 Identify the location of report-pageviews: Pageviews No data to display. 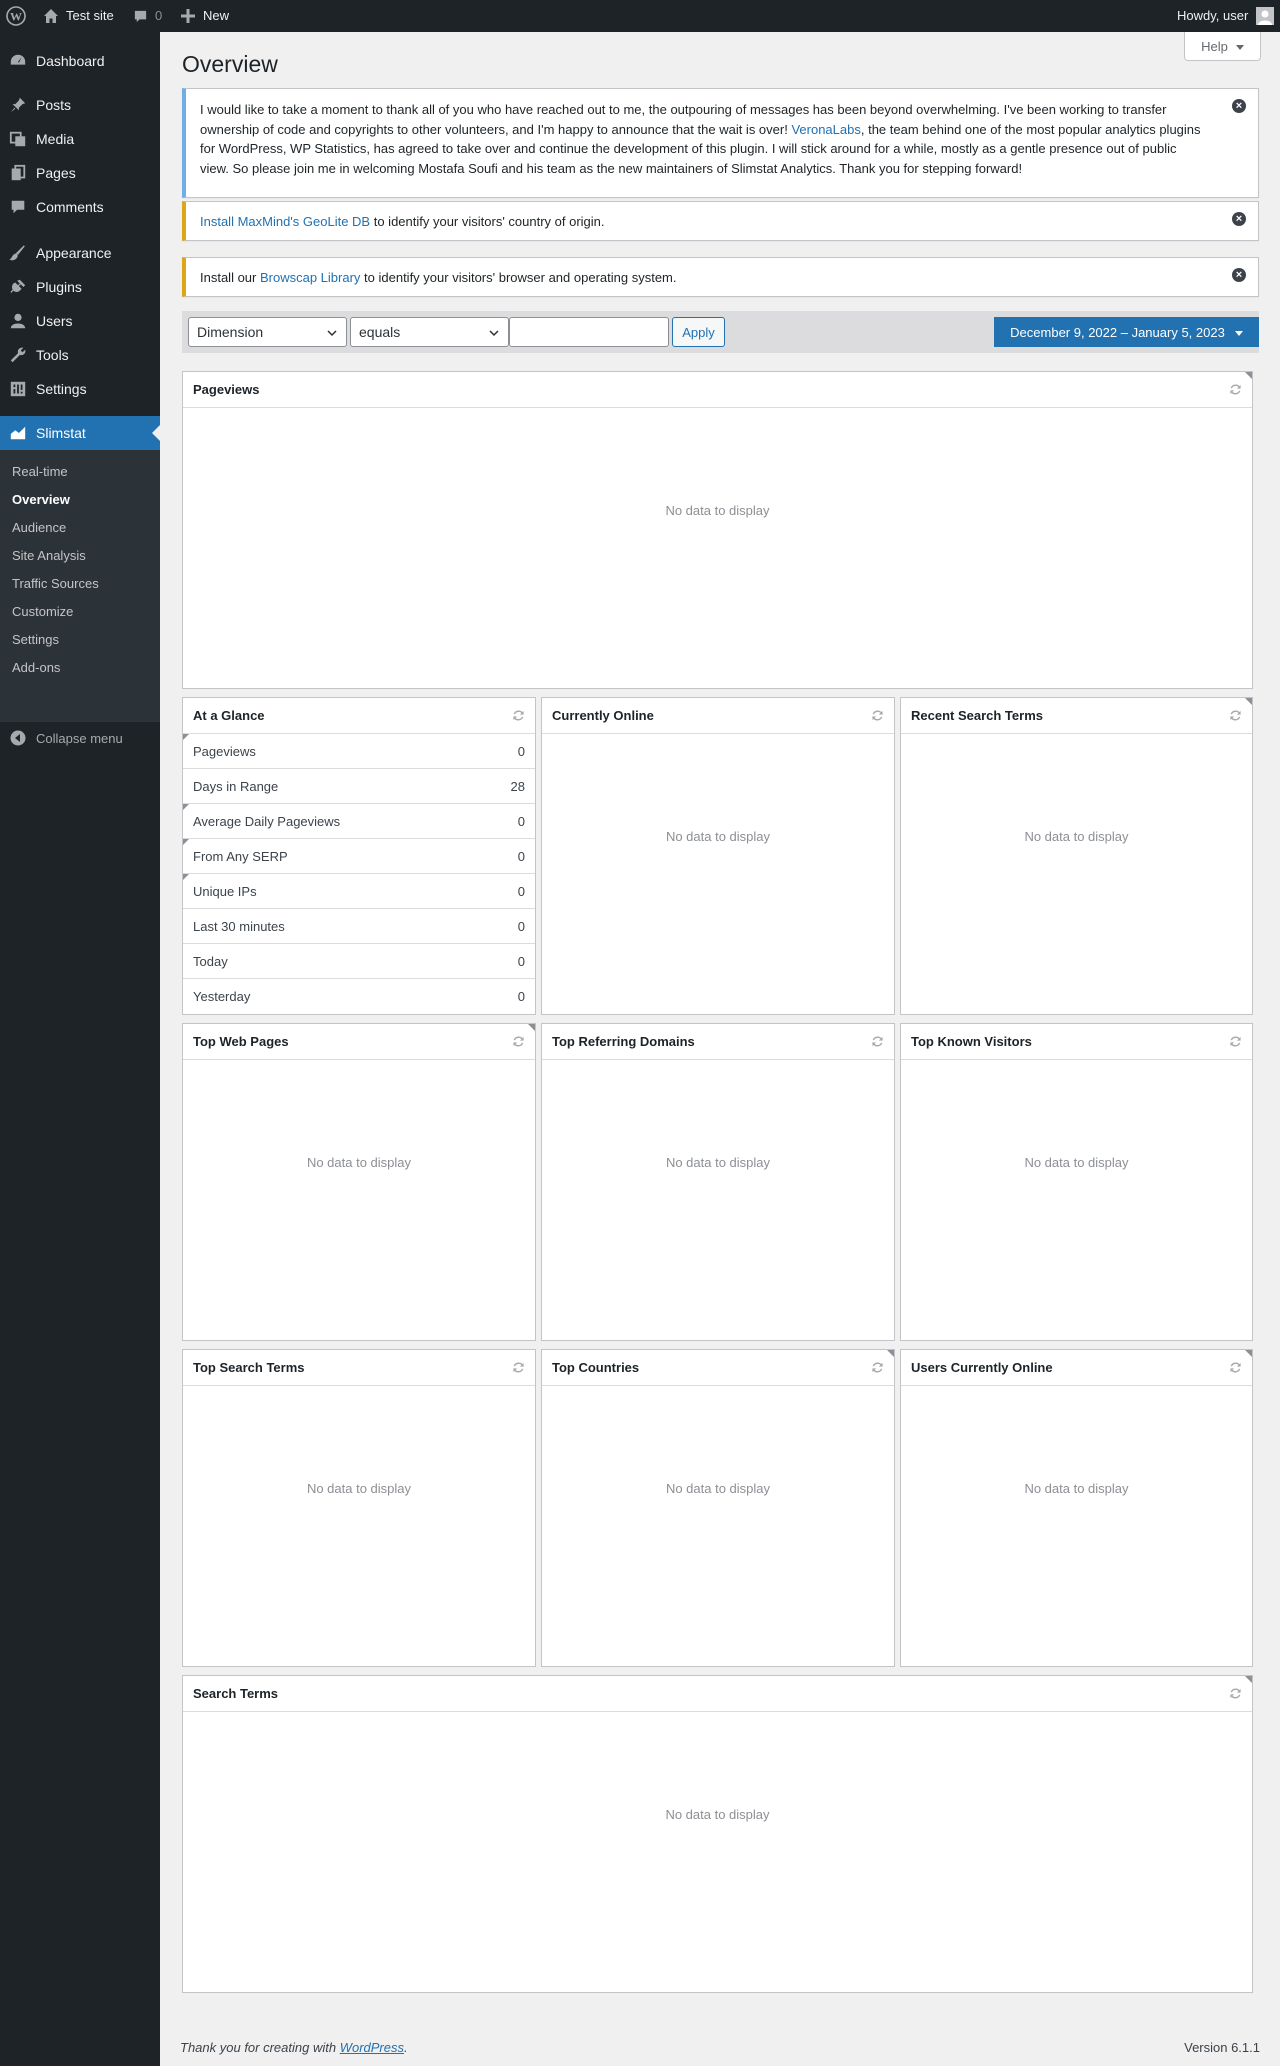
(717, 530).